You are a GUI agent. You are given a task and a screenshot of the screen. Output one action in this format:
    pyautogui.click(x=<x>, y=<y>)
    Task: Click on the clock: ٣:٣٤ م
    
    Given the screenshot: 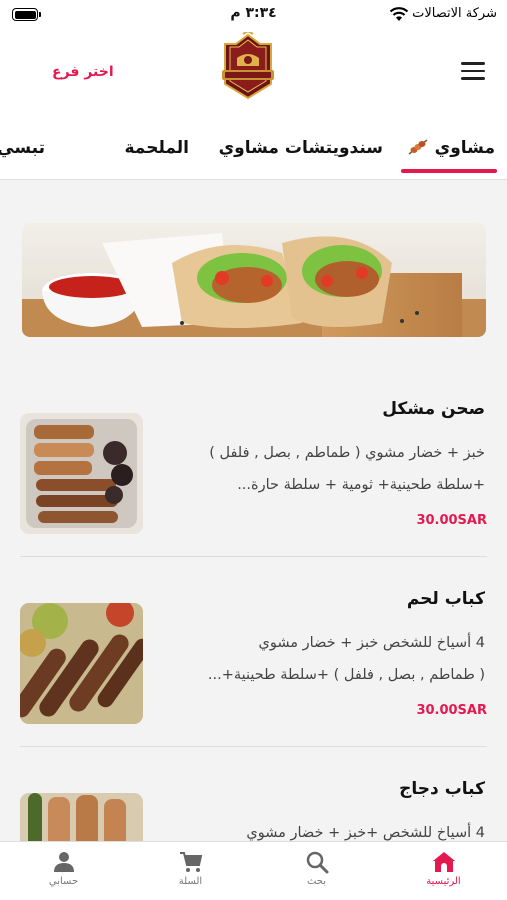 What is the action you would take?
    pyautogui.click(x=253, y=13)
    